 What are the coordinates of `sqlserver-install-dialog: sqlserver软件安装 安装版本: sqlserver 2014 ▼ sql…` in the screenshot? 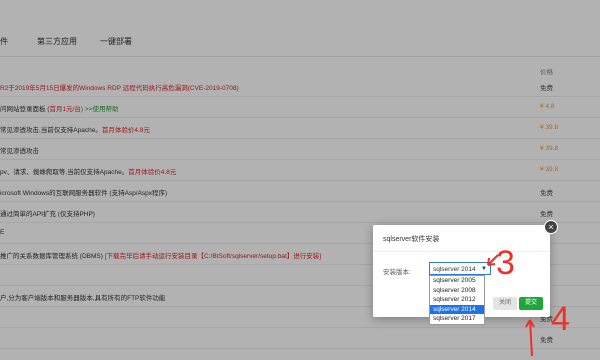 It's located at (461, 275).